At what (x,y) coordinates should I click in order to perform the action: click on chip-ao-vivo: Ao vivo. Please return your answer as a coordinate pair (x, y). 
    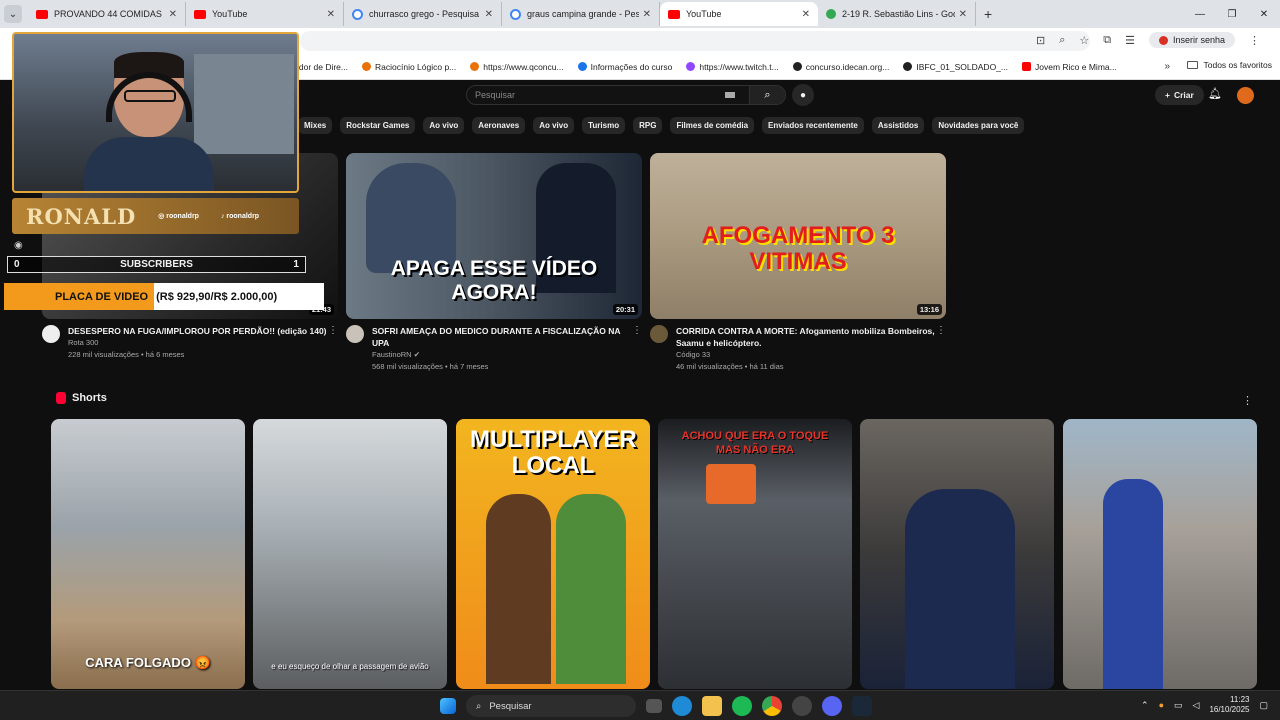
    Looking at the image, I should click on (444, 125).